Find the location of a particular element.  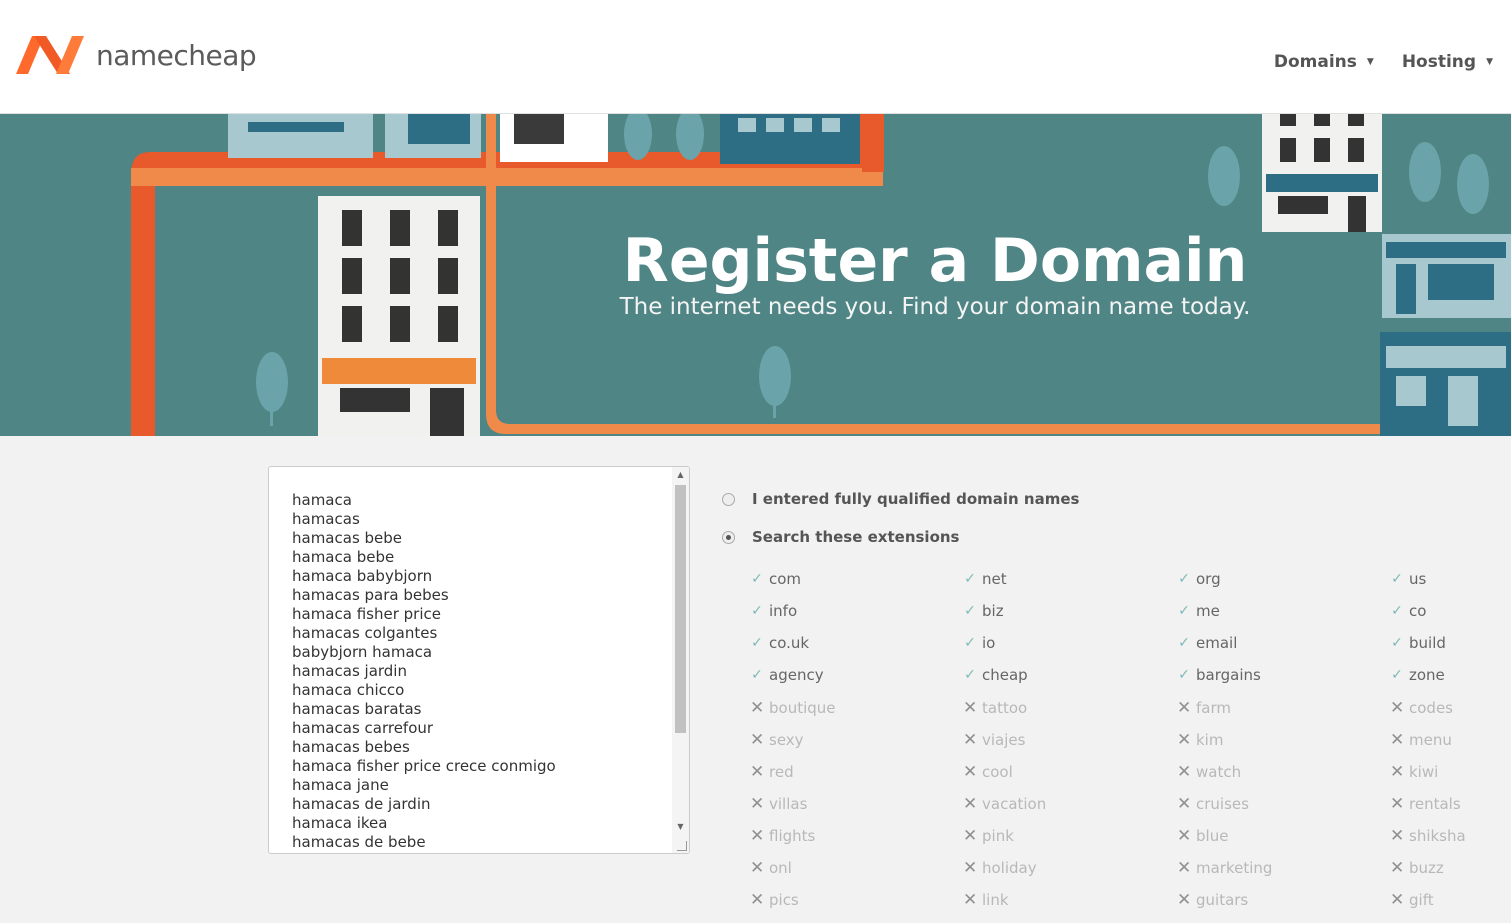

site-header: namecheap Domains ▼ Hosting ▼ is located at coordinates (755, 57).